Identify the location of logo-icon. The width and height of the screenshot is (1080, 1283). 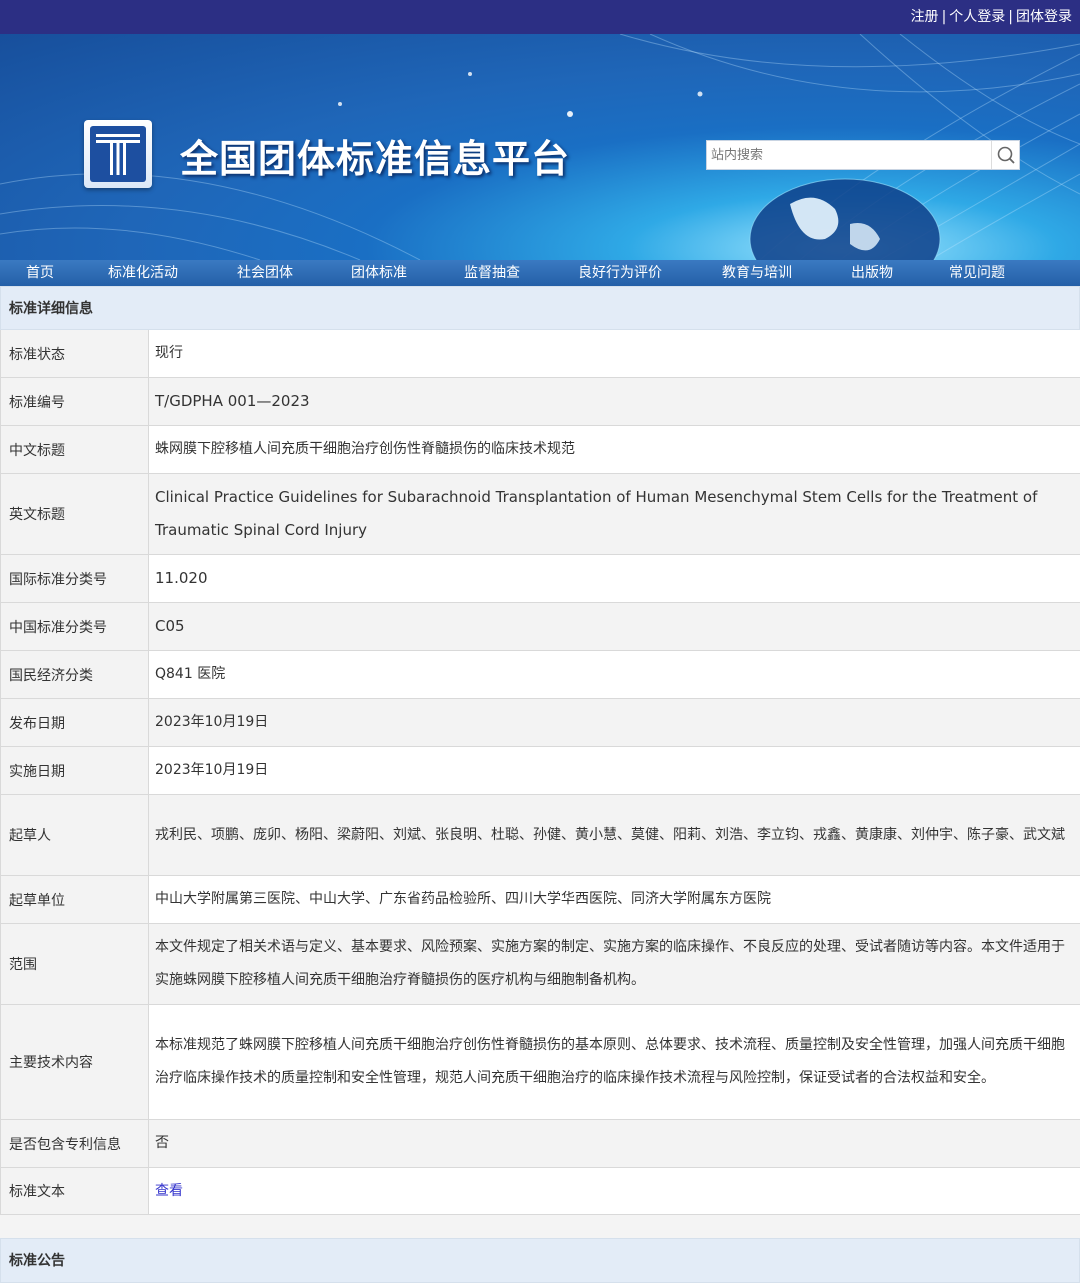
(118, 154).